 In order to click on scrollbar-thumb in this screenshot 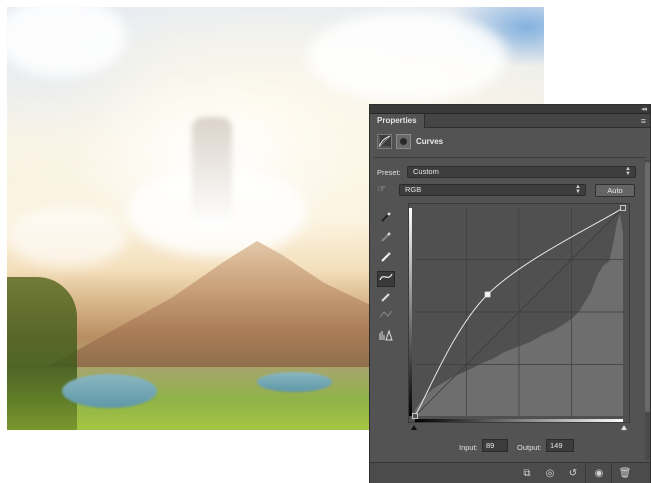, I will do `click(647, 287)`.